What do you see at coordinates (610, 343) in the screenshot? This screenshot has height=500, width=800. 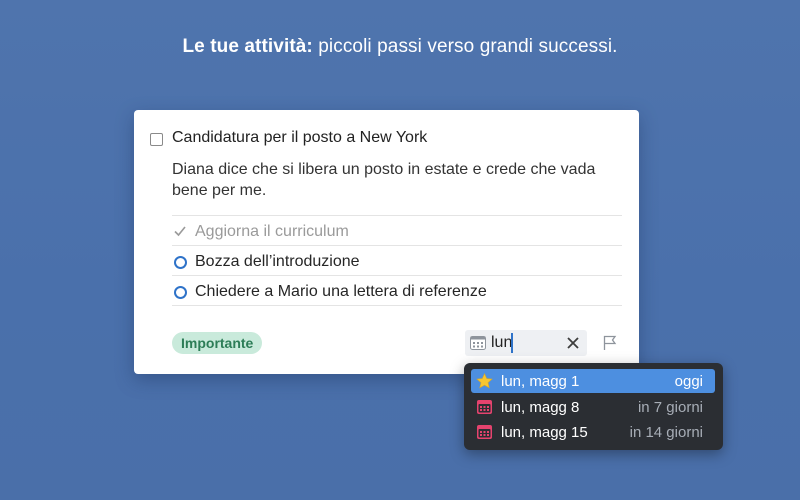 I see `flag-icon` at bounding box center [610, 343].